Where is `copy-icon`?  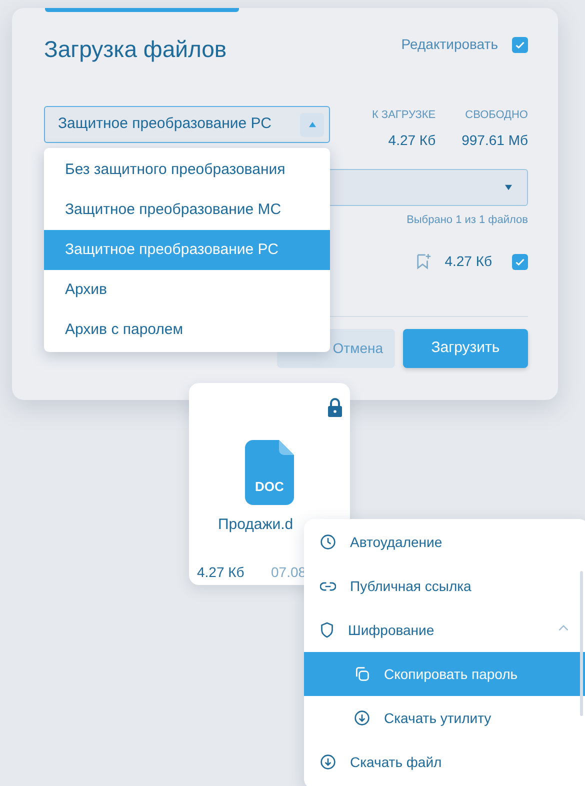
copy-icon is located at coordinates (362, 674).